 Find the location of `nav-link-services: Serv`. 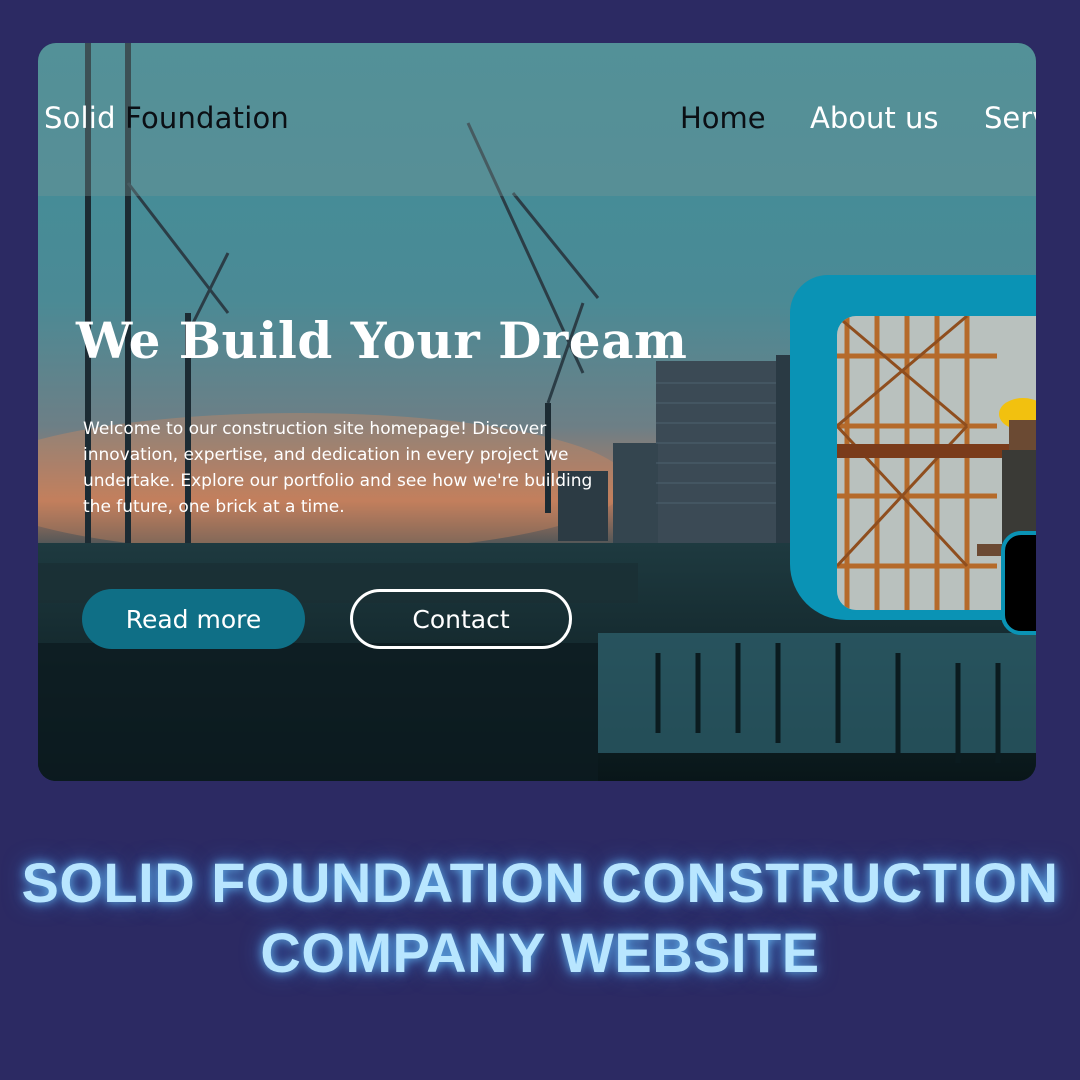

nav-link-services: Serv is located at coordinates (1010, 118).